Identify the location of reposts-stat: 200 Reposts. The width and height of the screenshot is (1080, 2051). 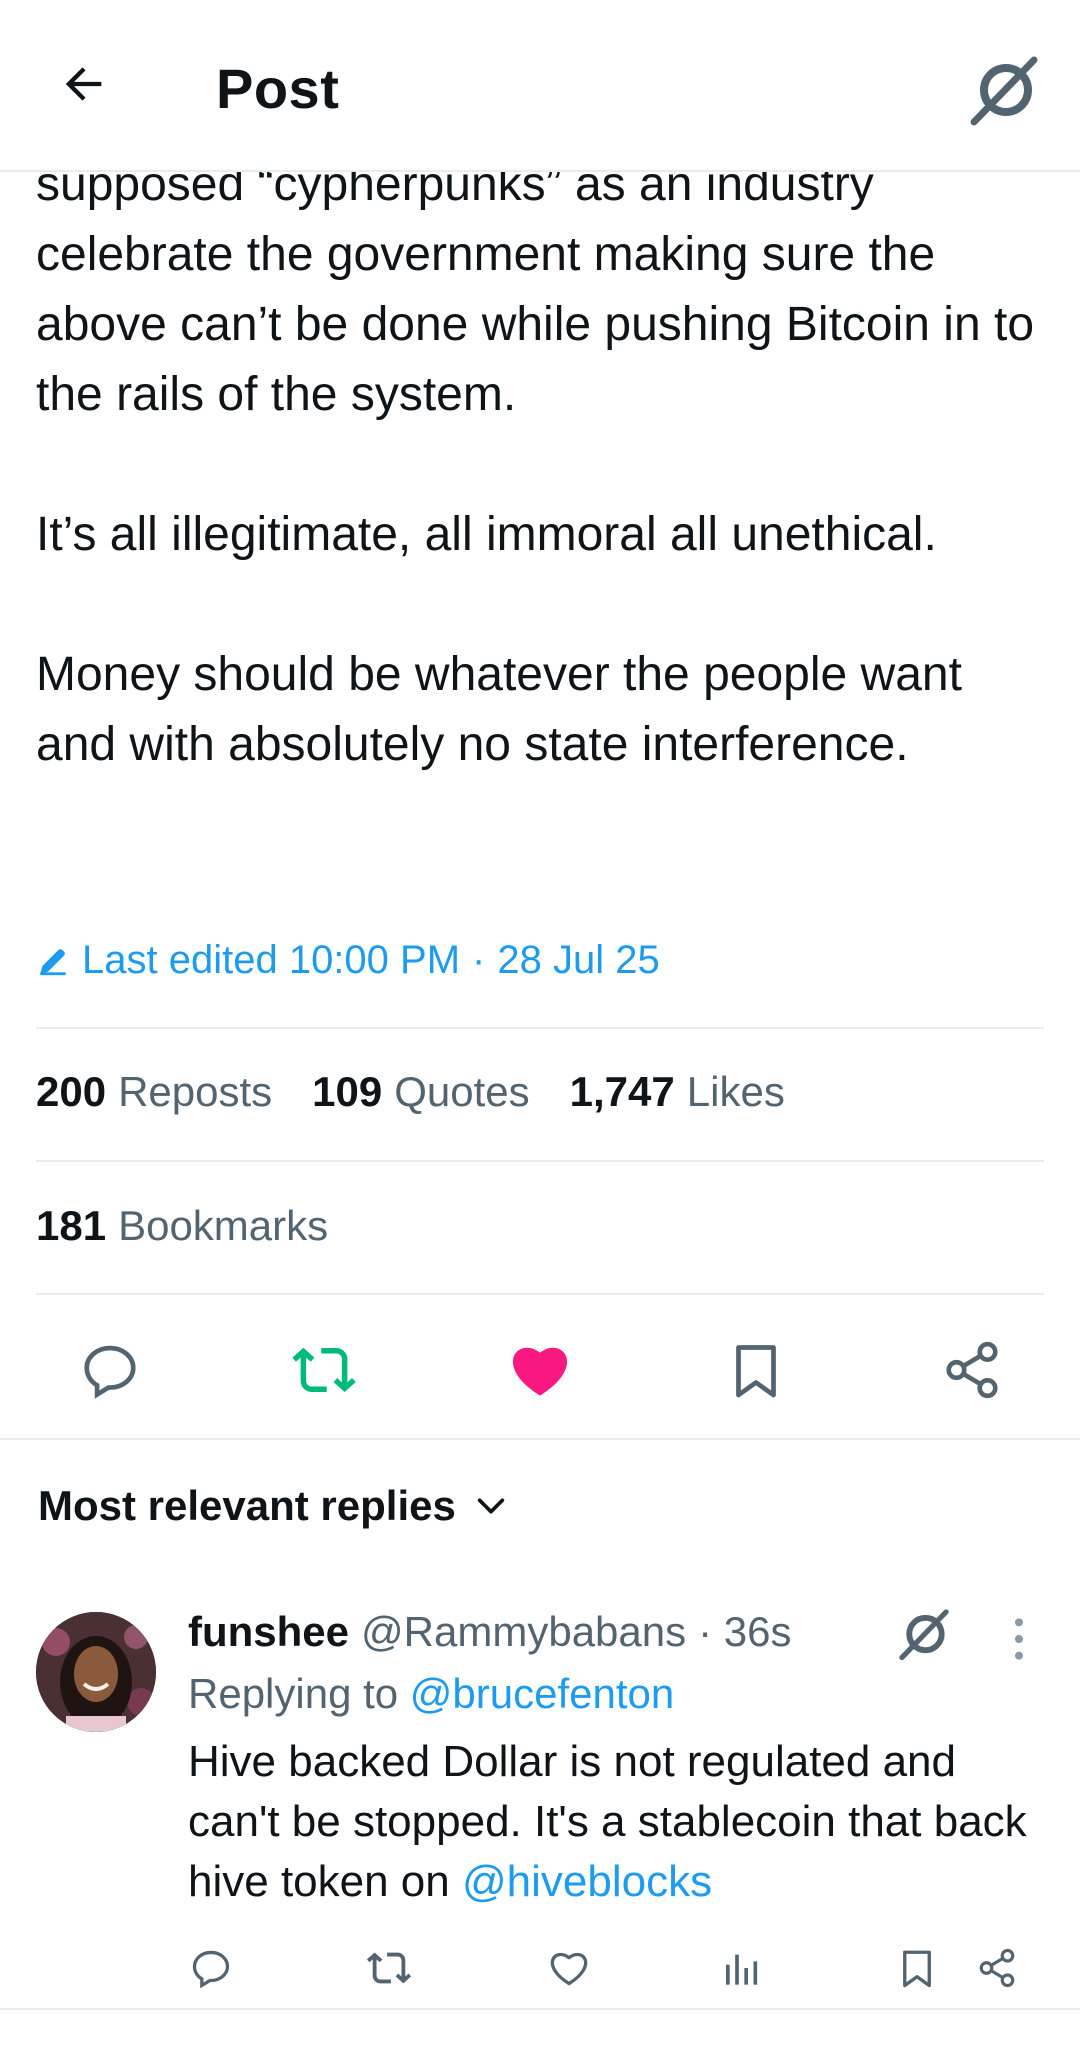
(154, 1092).